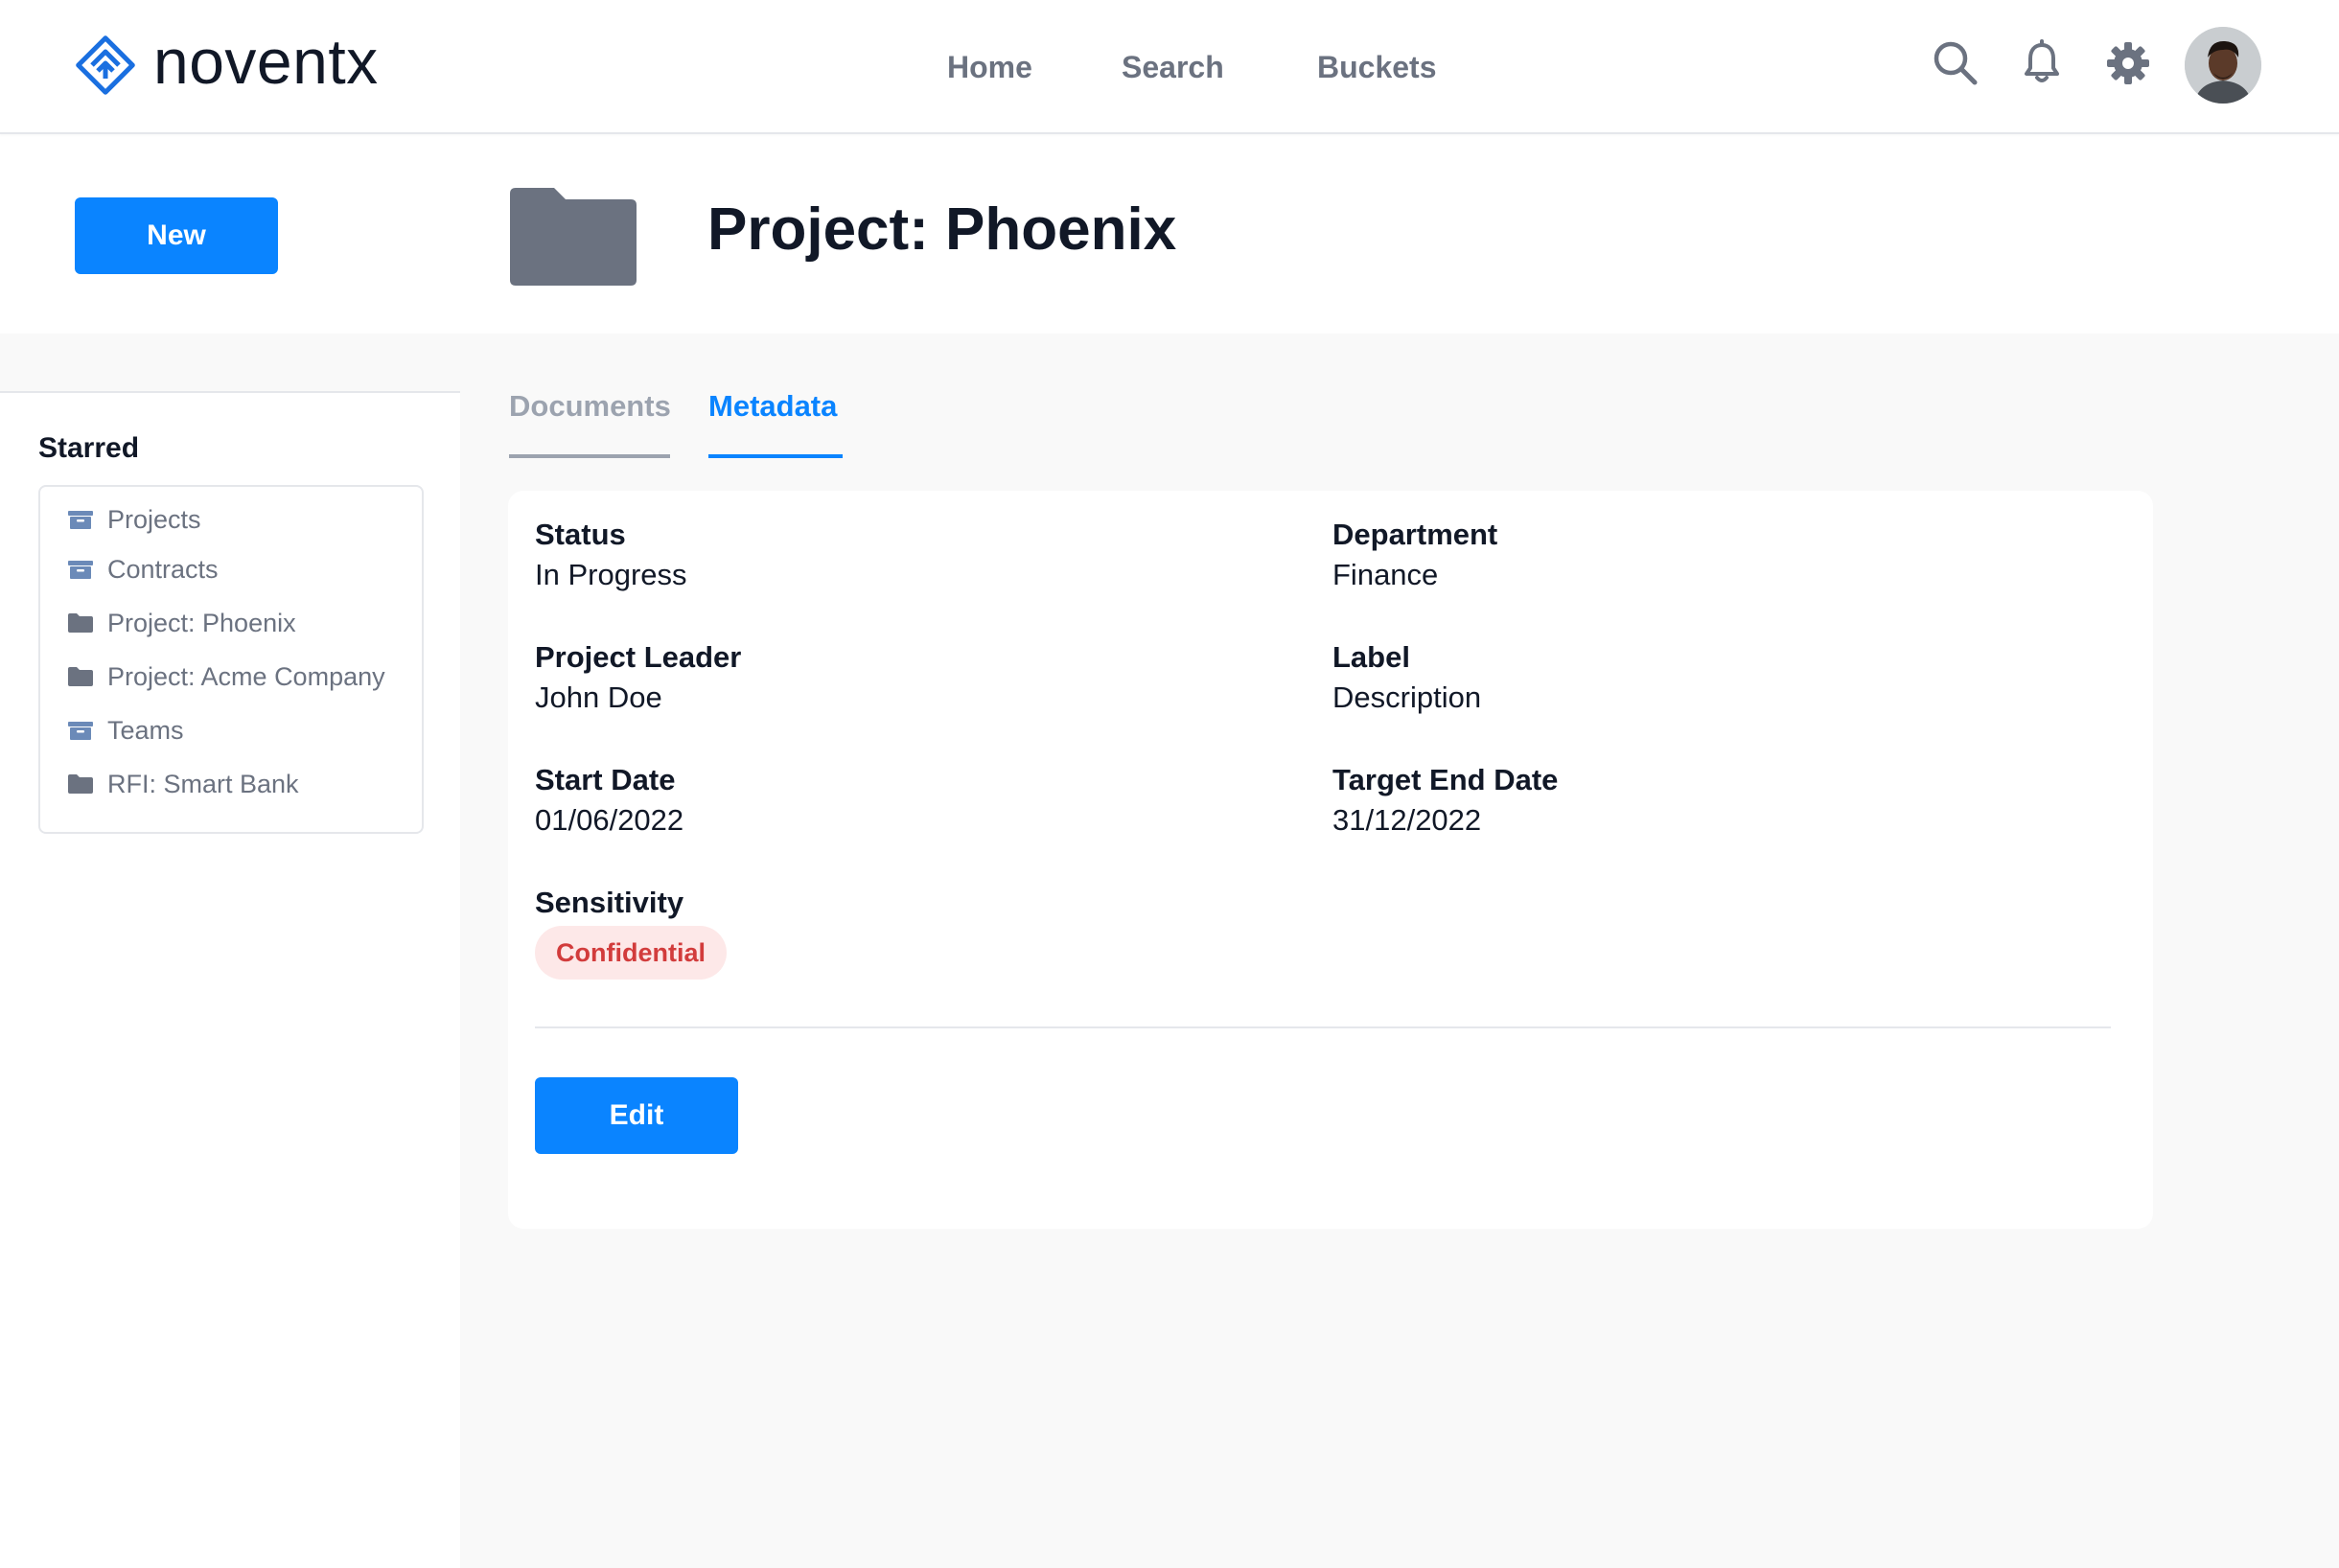 The height and width of the screenshot is (1568, 2339). Describe the element at coordinates (1415, 534) in the screenshot. I see `department-label: Department` at that location.